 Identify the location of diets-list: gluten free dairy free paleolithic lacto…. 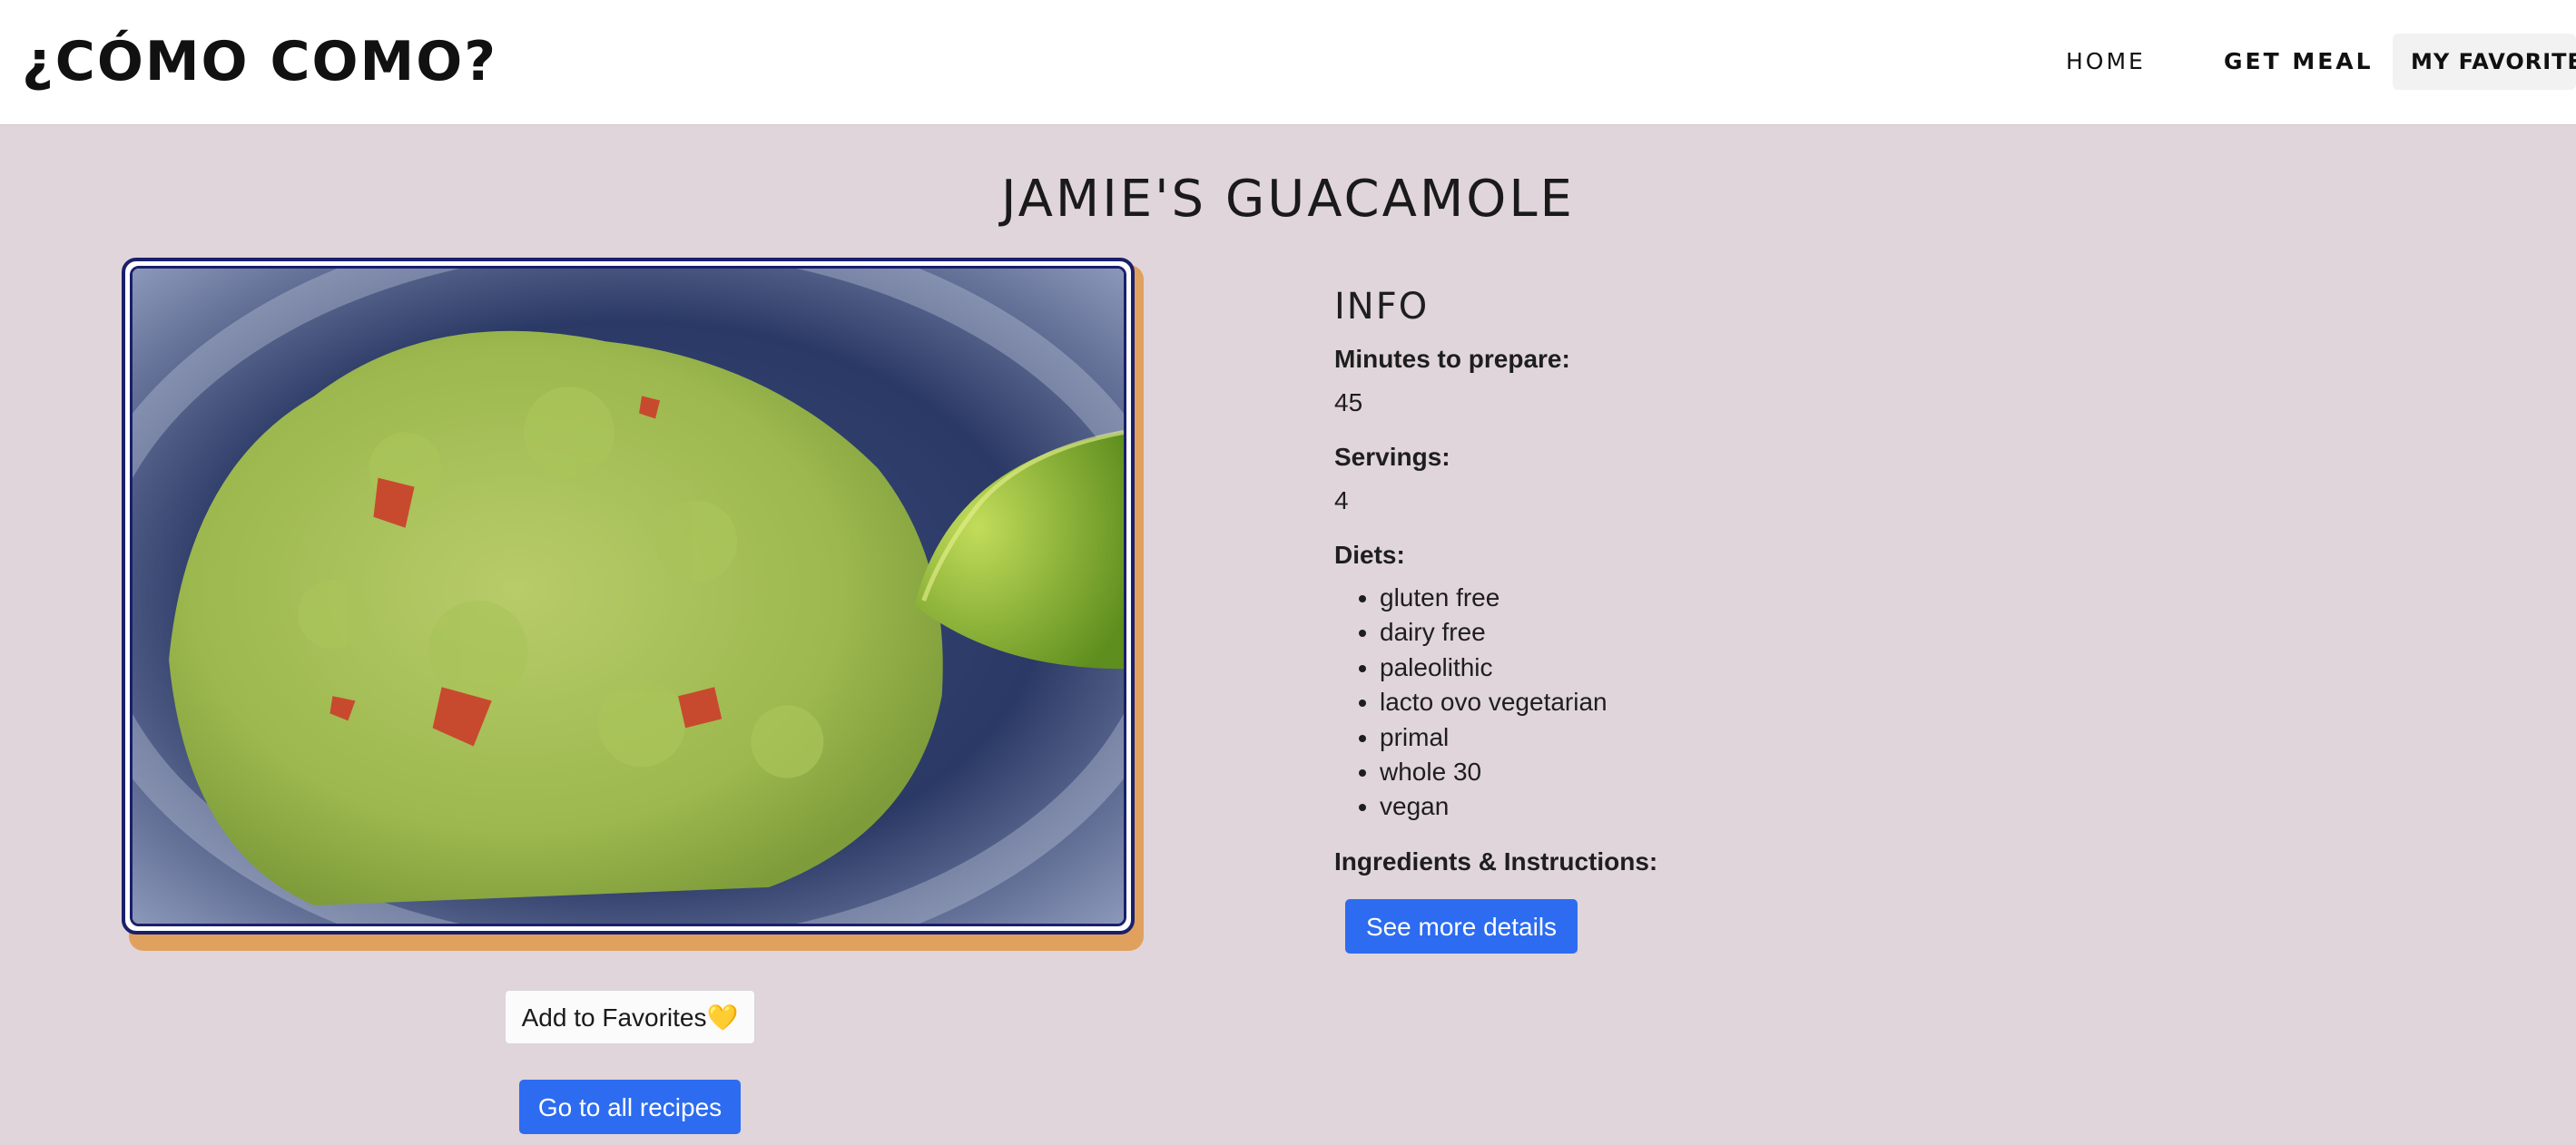
(1471, 703).